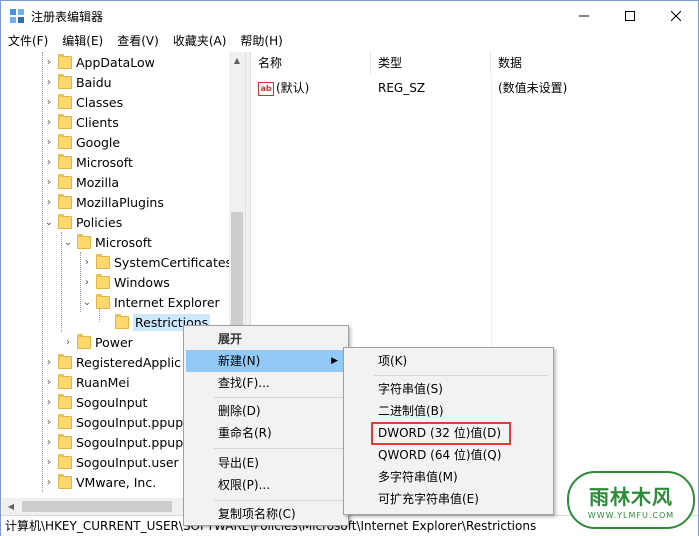 This screenshot has width=699, height=536. I want to click on maximize-button, so click(630, 16).